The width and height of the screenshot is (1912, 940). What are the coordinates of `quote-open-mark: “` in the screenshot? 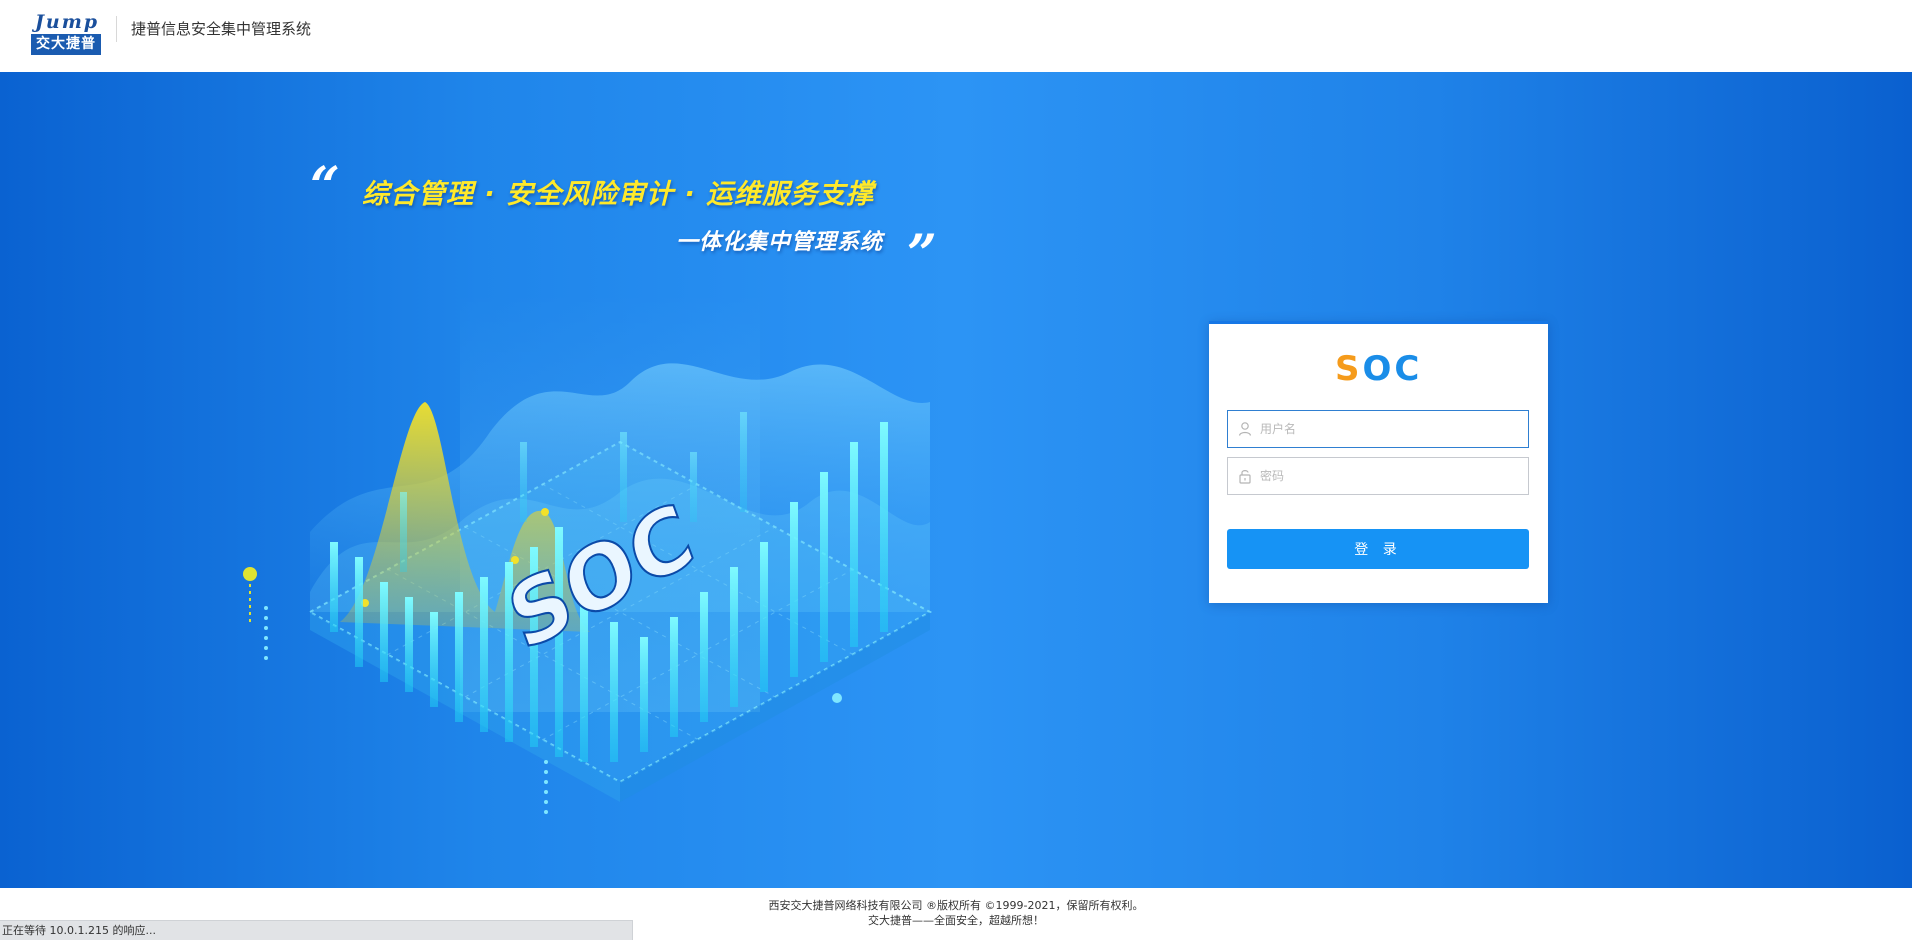 It's located at (325, 186).